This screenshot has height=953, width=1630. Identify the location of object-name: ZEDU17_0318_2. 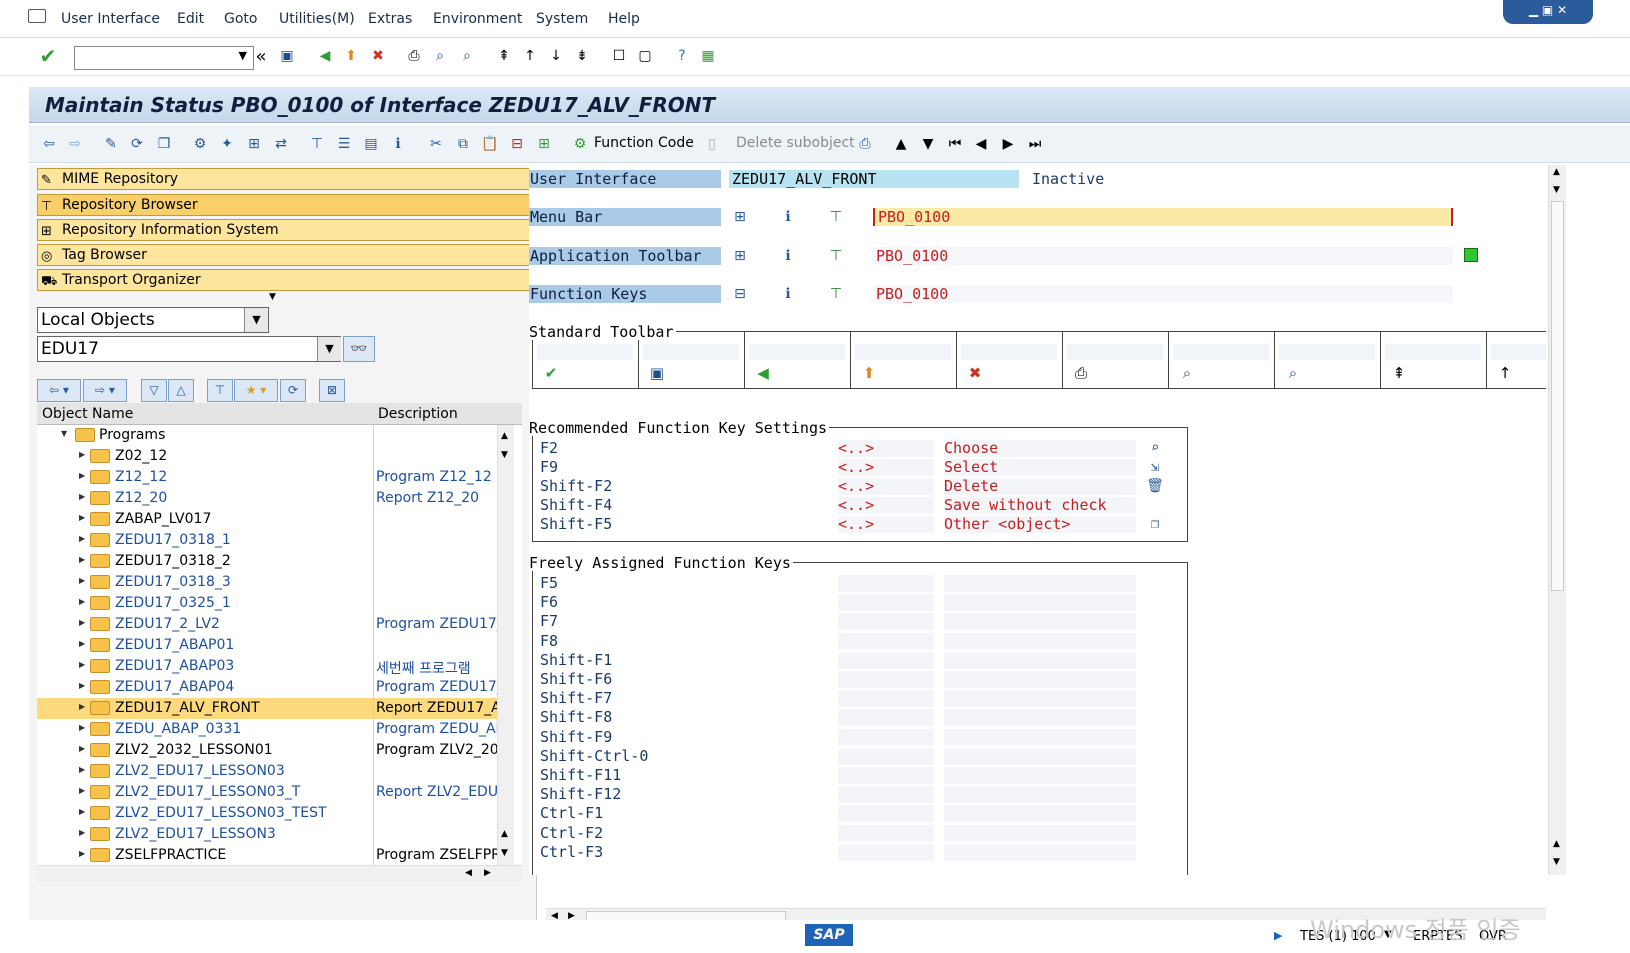
(173, 561).